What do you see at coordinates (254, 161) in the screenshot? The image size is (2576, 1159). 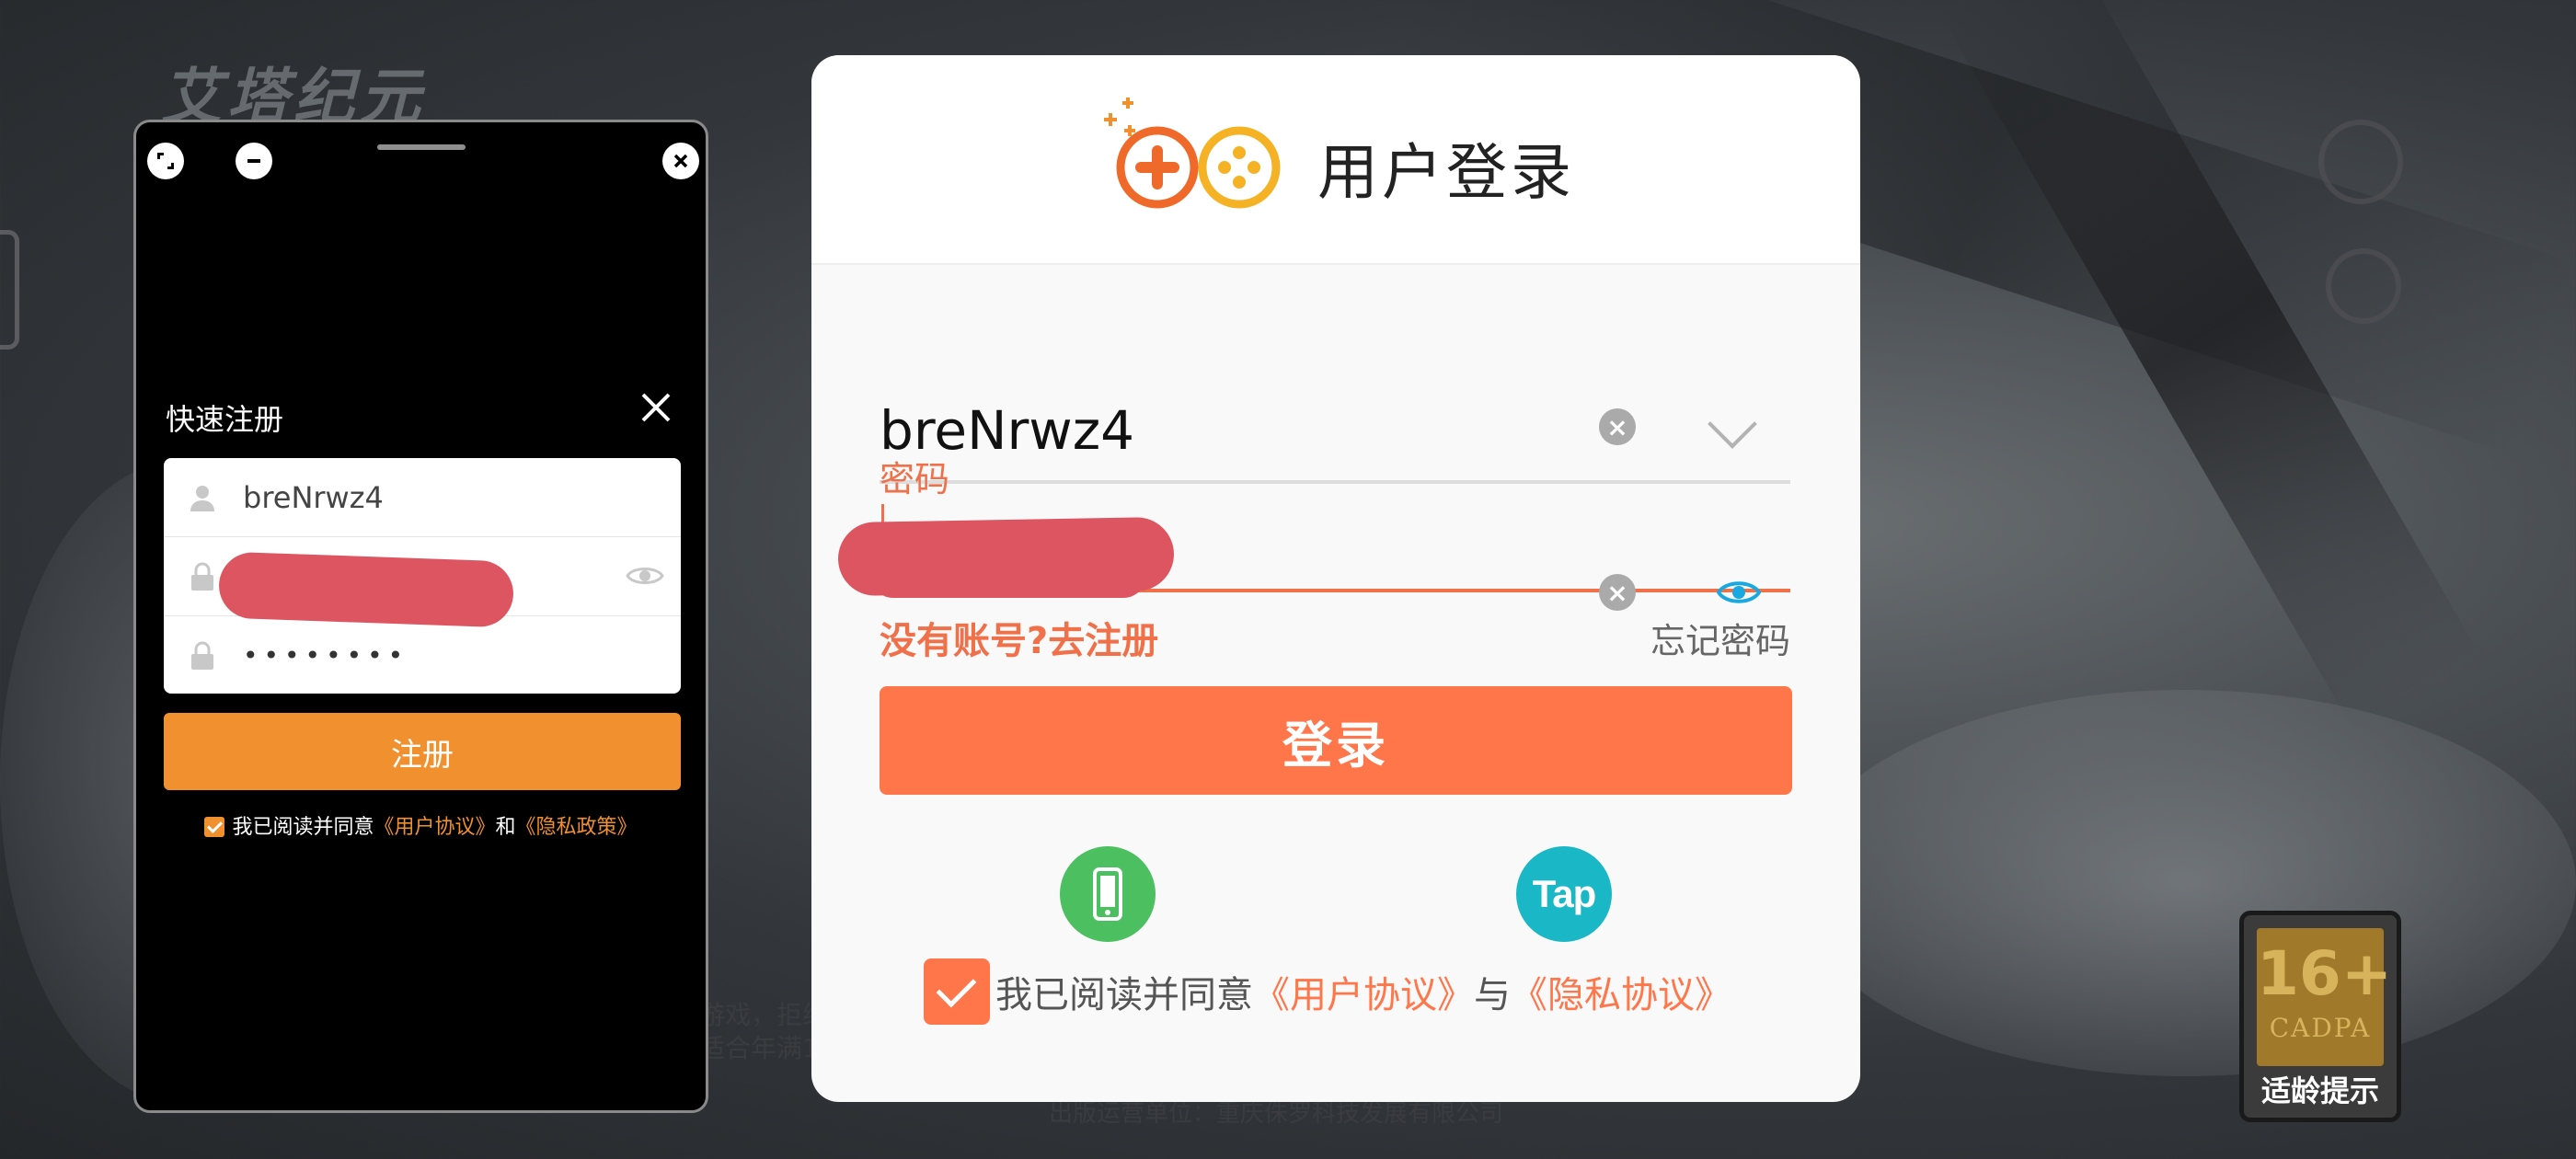 I see `minimize-icon` at bounding box center [254, 161].